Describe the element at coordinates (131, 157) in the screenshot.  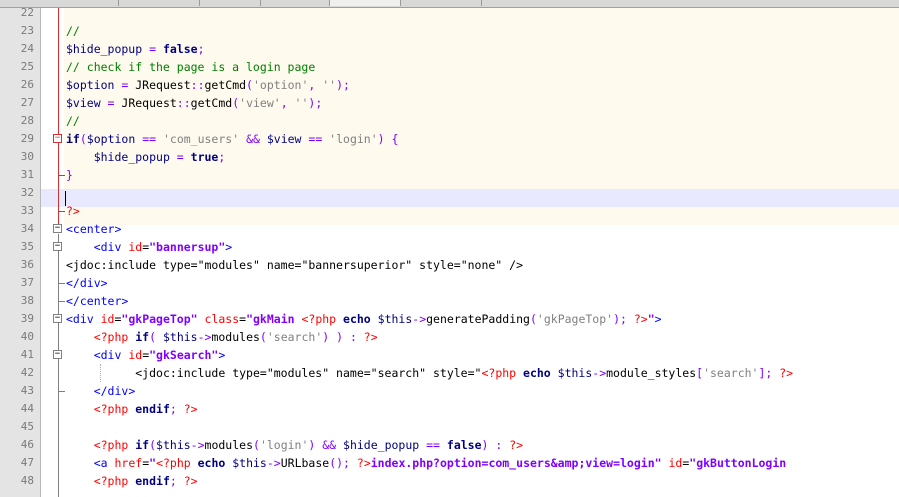
I see `code-token: $hide_popup` at that location.